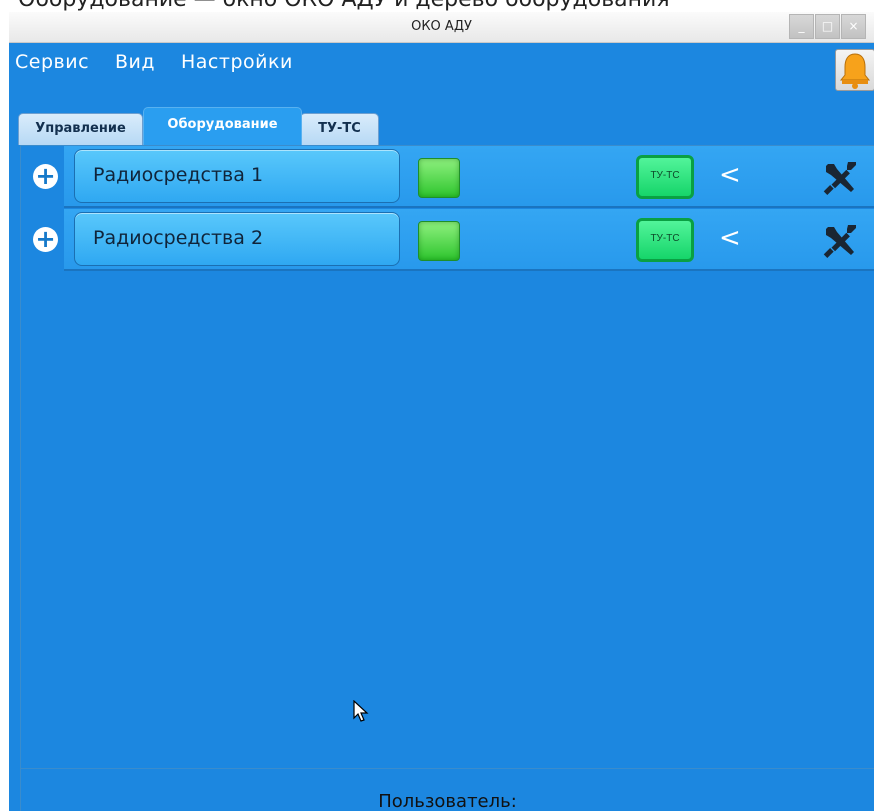  What do you see at coordinates (447, 801) in the screenshot?
I see `user-label: Пользователь:` at bounding box center [447, 801].